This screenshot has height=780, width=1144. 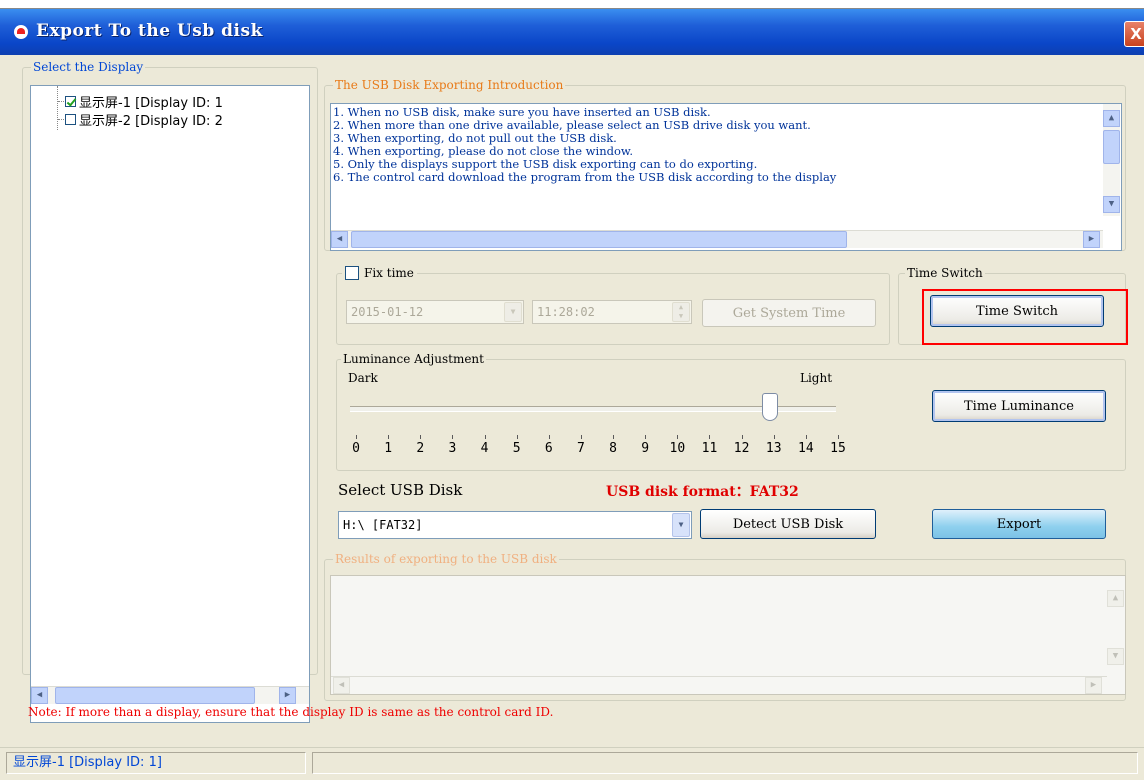 I want to click on luminance-legend: Luminance Adjustment, so click(x=413, y=359).